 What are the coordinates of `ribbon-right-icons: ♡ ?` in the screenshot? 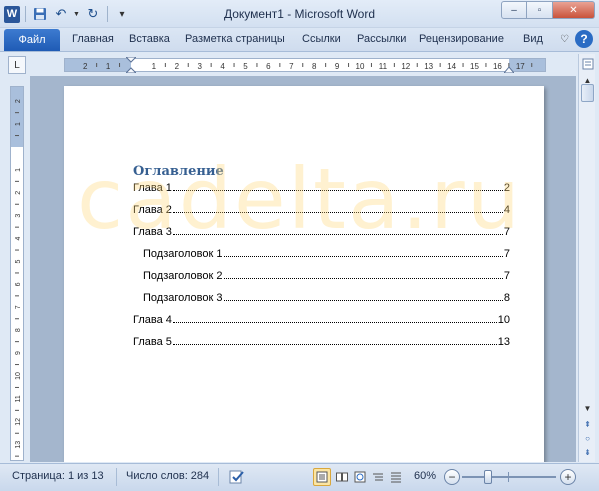 It's located at (576, 39).